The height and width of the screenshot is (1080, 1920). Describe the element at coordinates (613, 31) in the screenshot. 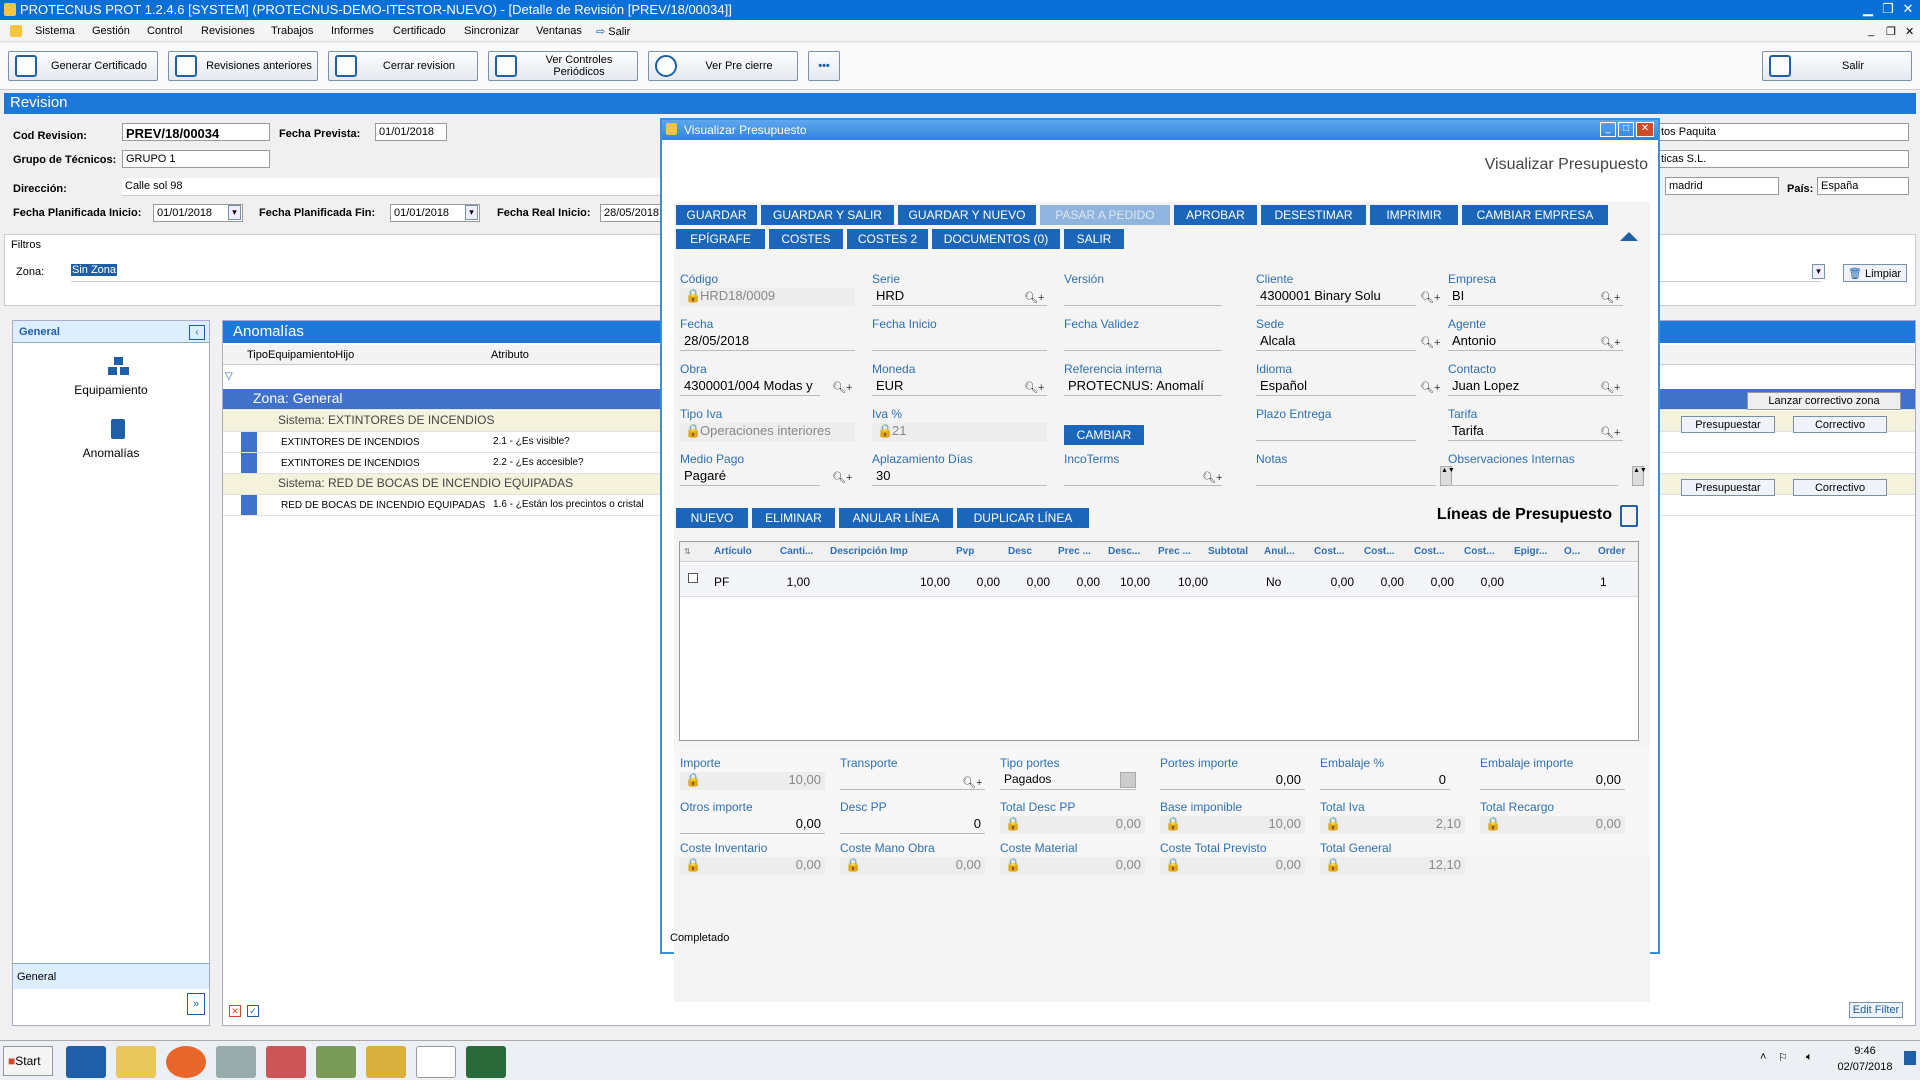

I see `menu-salir: ⇨ Salir` at that location.